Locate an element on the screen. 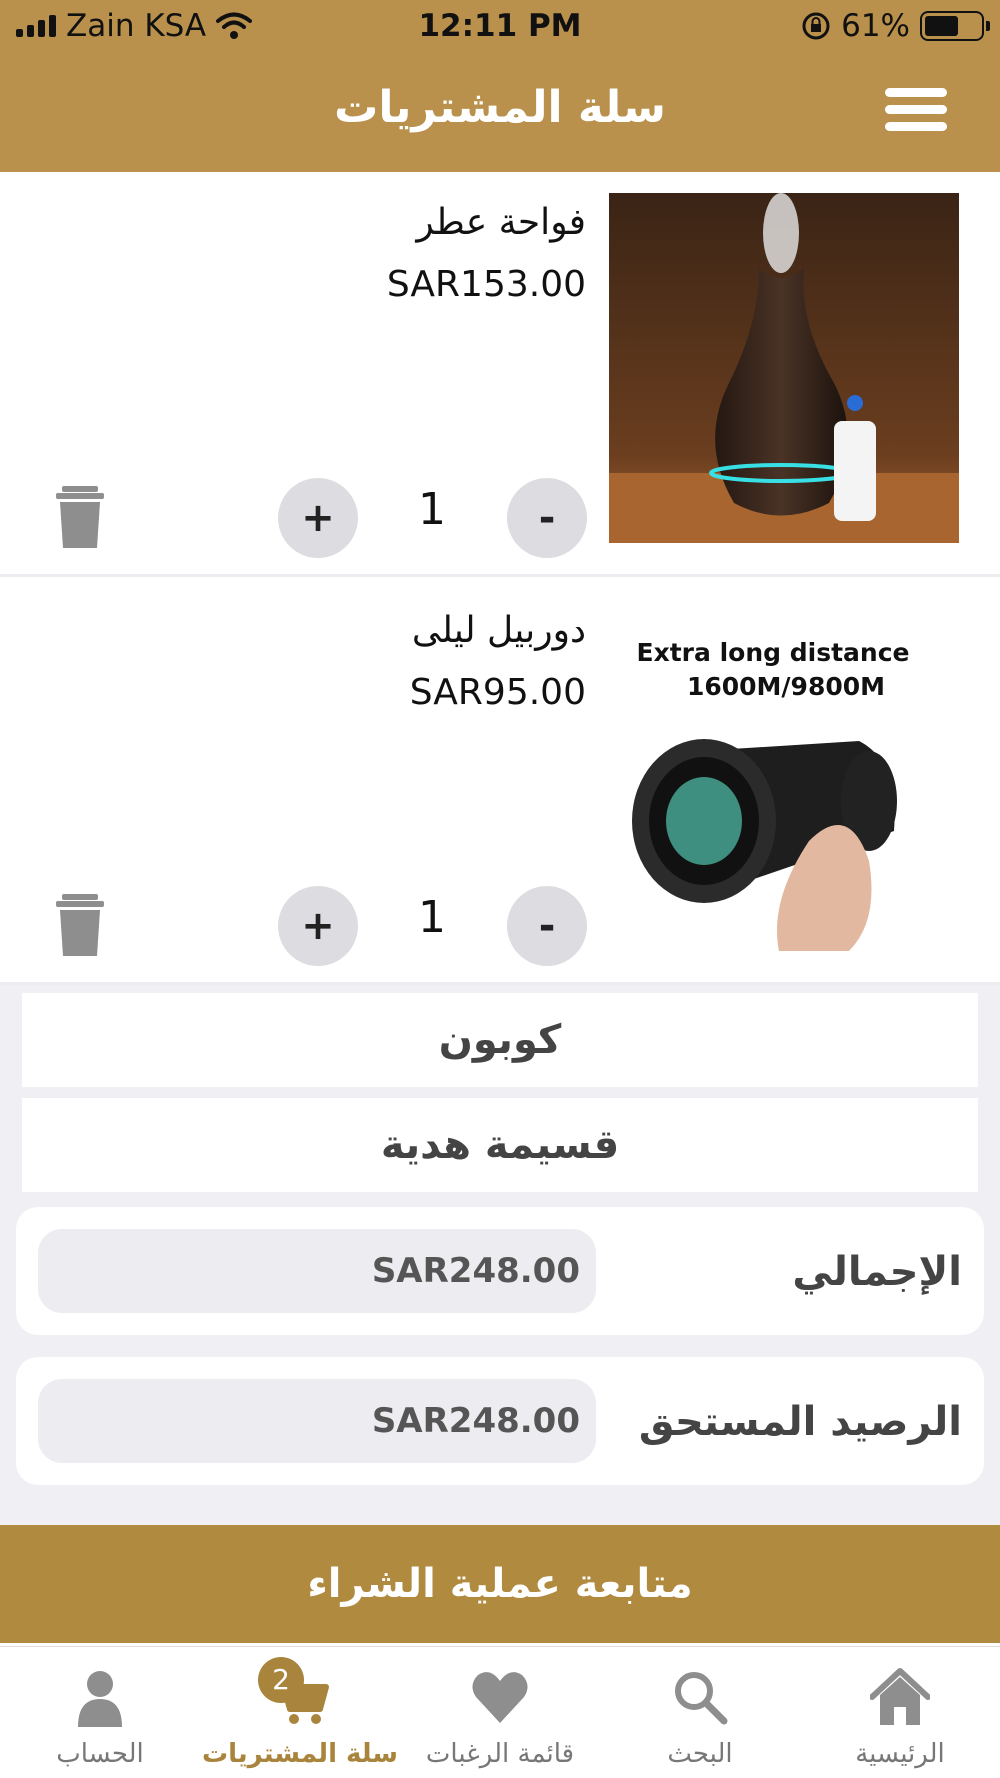 This screenshot has height=1778, width=1000. hamburger-menu-icon is located at coordinates (917, 112).